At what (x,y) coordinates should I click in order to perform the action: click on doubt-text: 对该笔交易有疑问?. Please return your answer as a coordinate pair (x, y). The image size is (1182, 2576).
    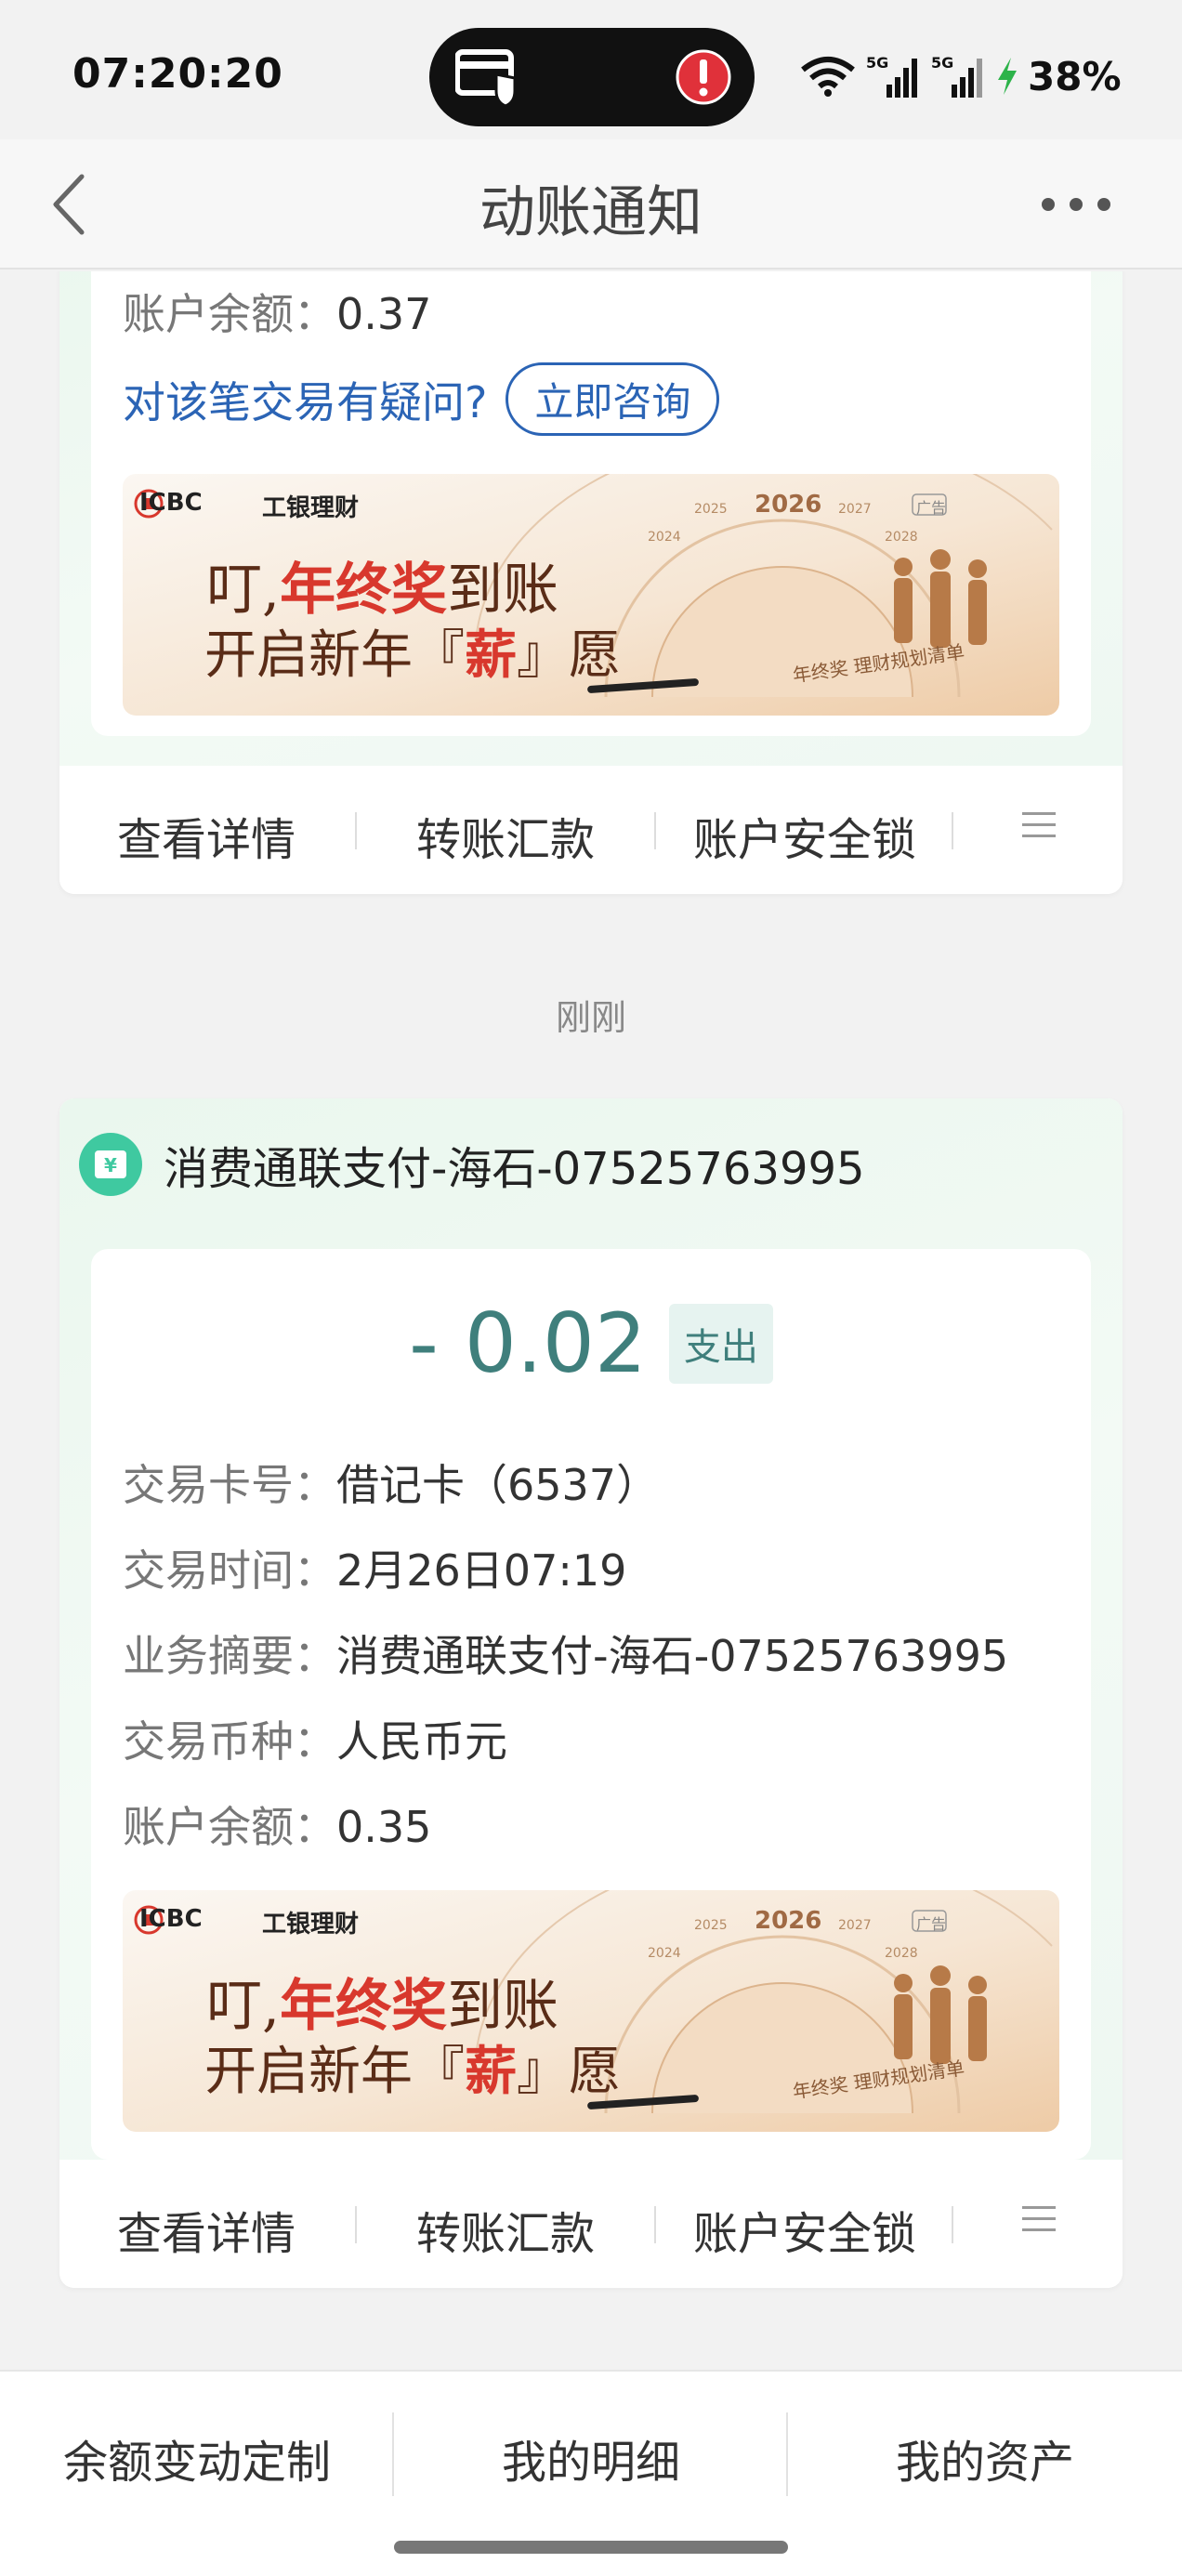
    Looking at the image, I should click on (305, 401).